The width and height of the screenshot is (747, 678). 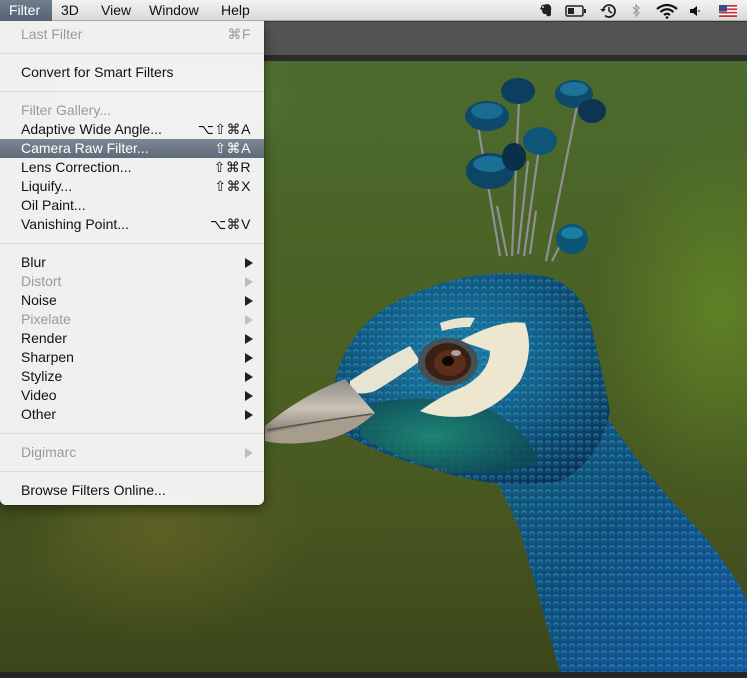 I want to click on menu-item-label: Convert for Smart Filters, so click(x=97, y=72).